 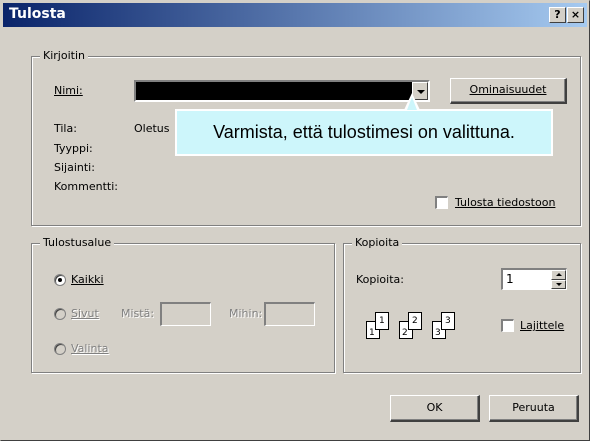 I want to click on arrow-up-icon, so click(x=559, y=274).